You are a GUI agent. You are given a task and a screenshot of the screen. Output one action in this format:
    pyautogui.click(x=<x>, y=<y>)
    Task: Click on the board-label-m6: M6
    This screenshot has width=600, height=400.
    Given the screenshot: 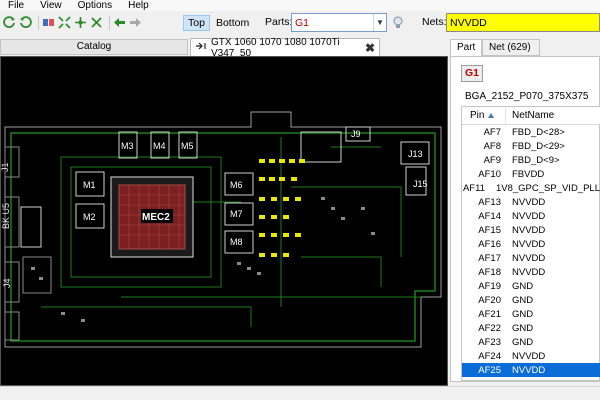 What is the action you would take?
    pyautogui.click(x=236, y=185)
    